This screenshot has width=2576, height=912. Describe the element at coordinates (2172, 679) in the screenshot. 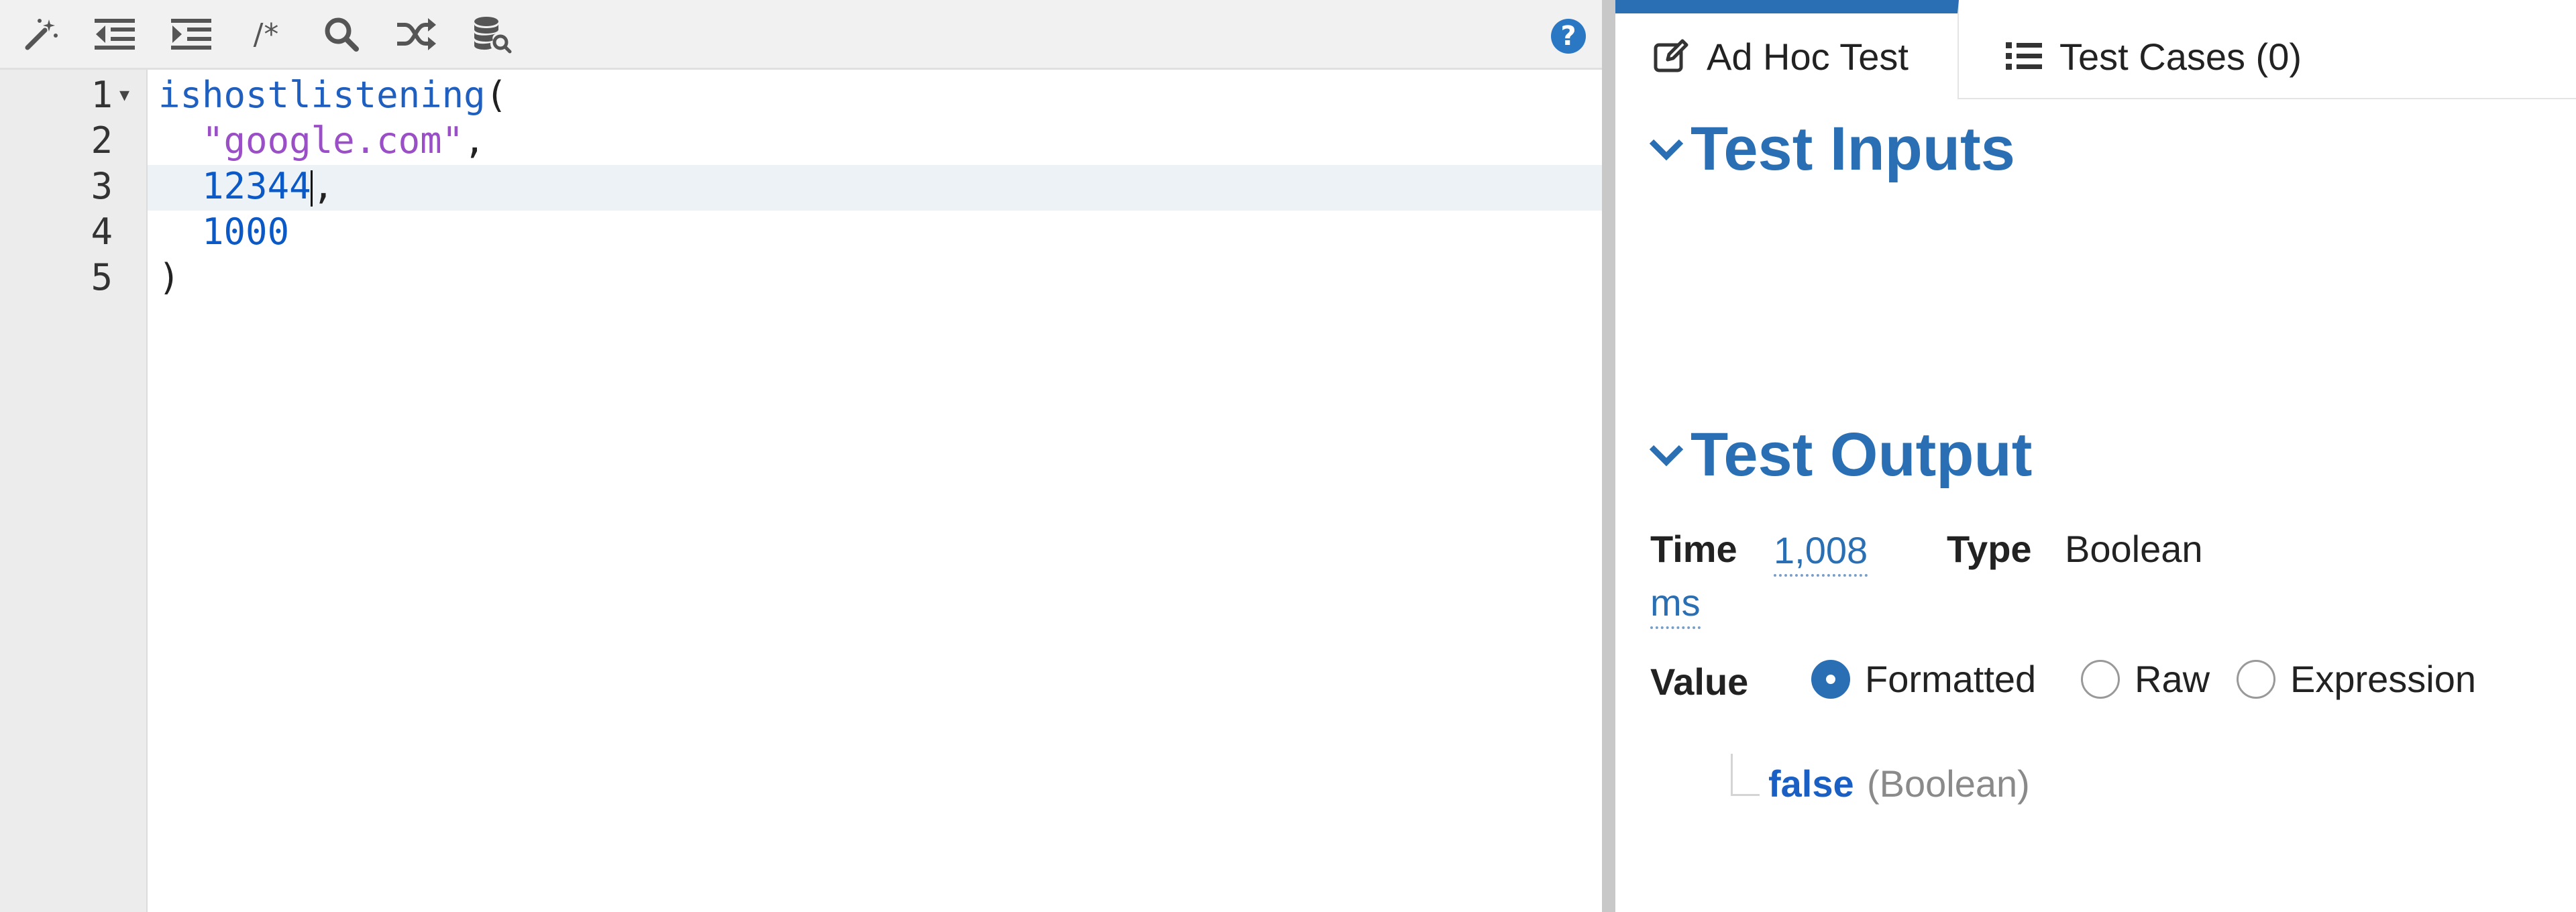

I see `radio-label: Raw` at that location.